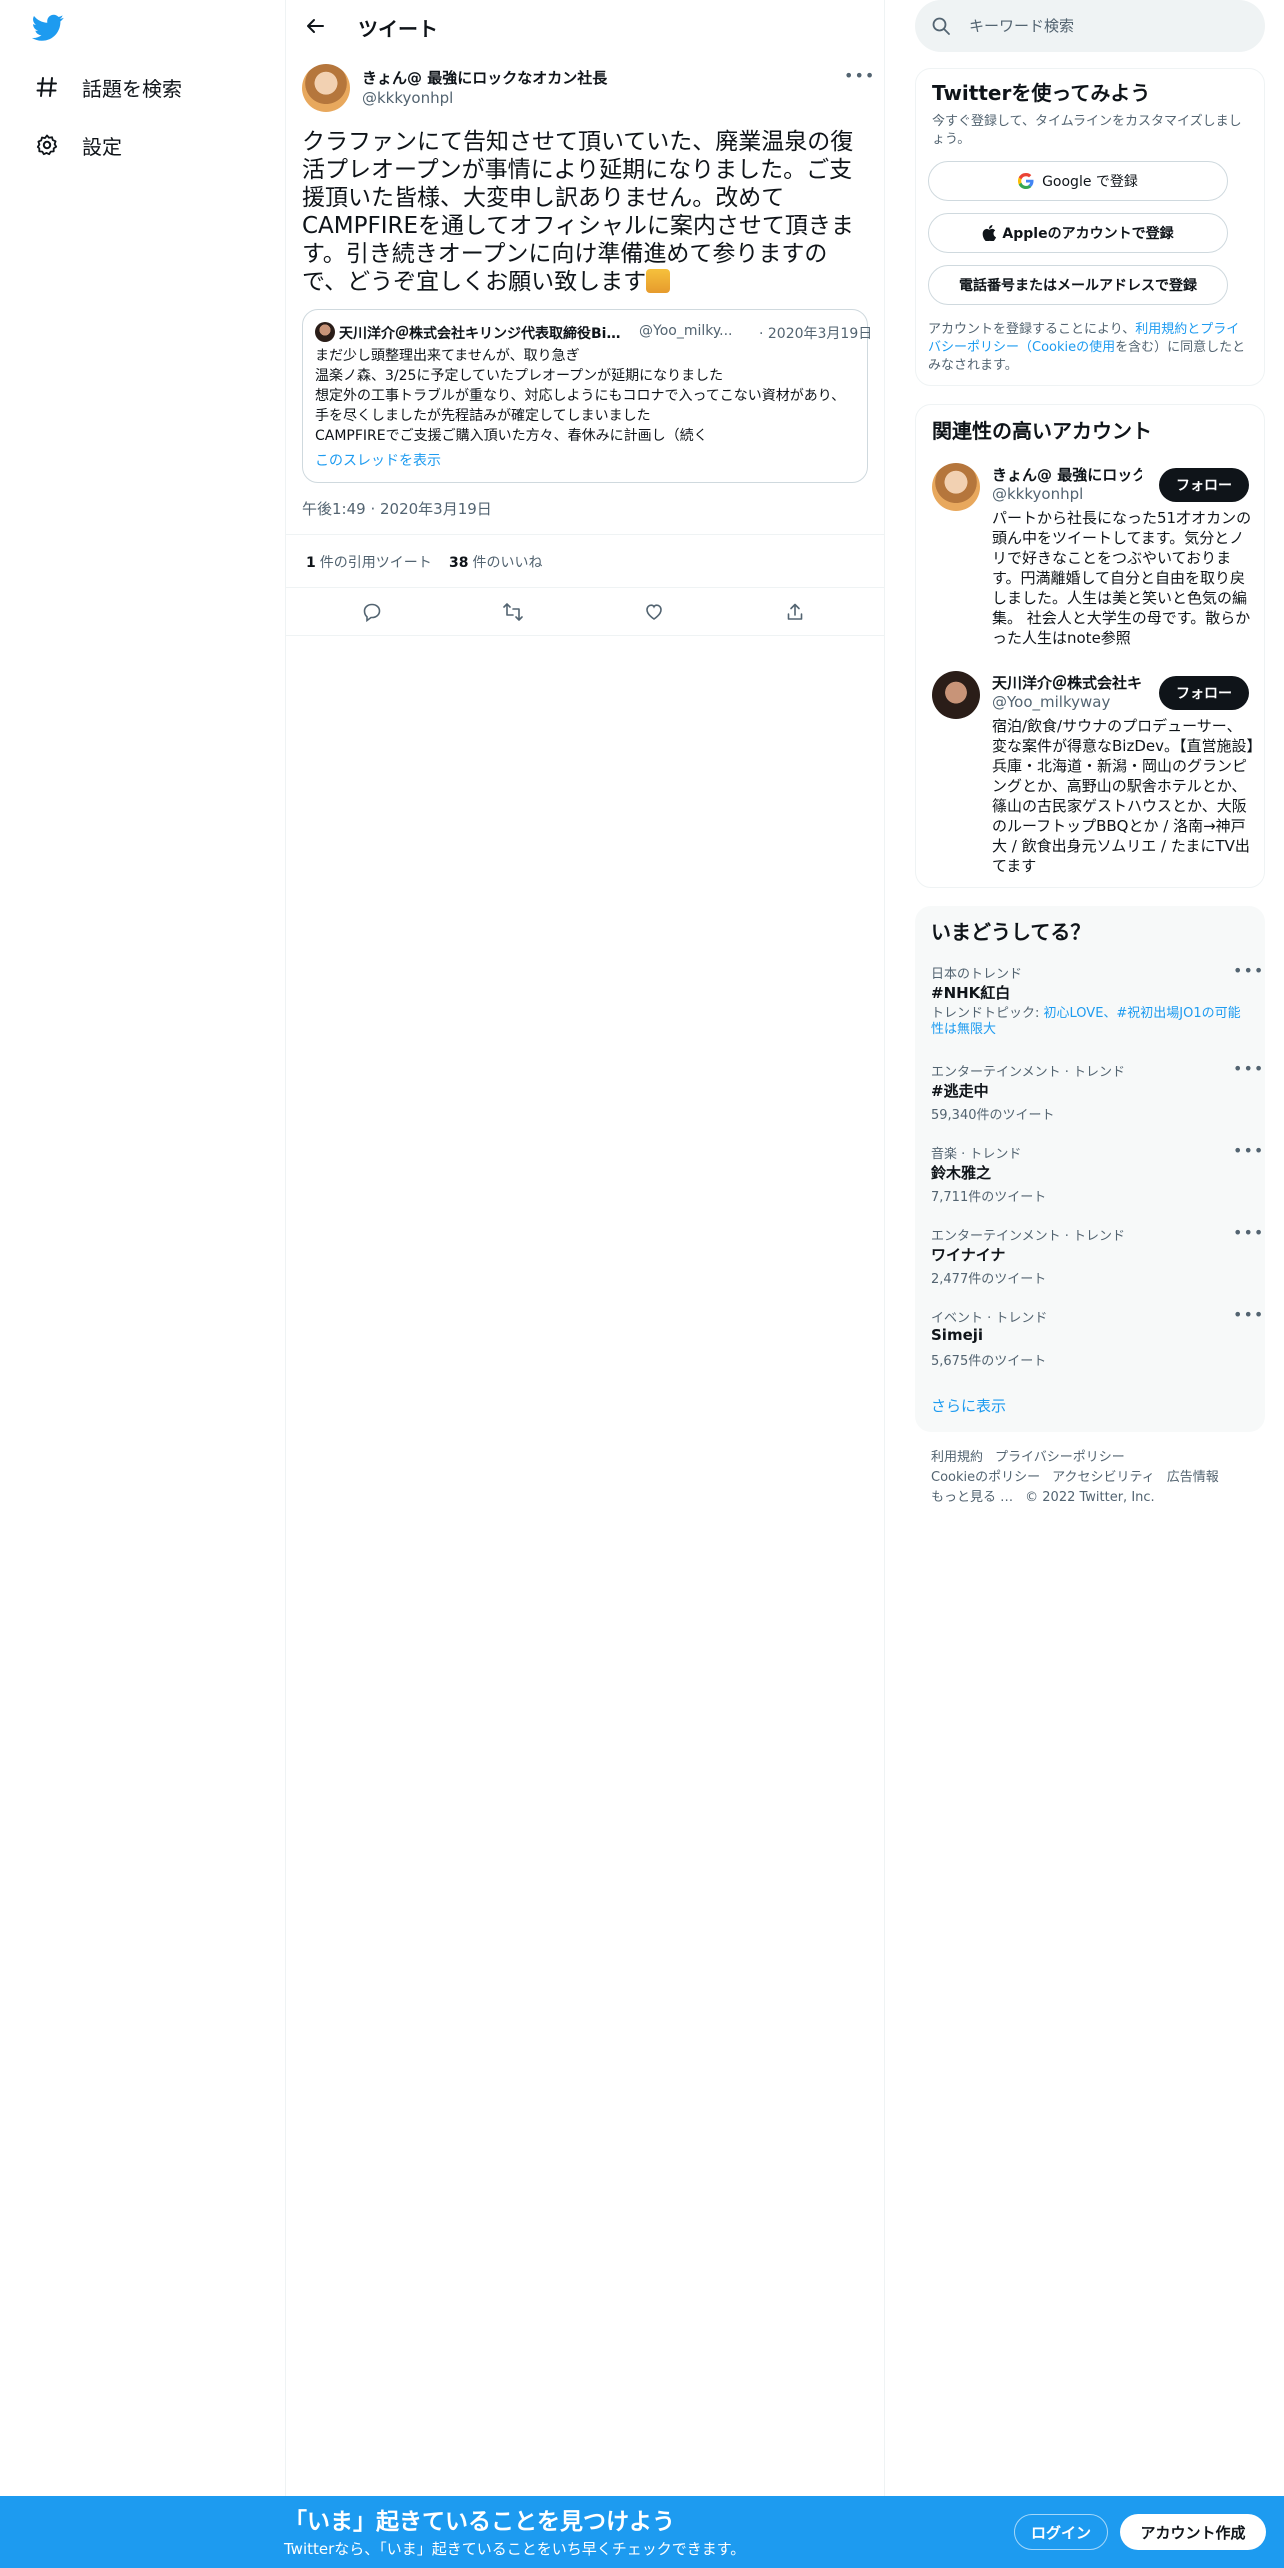 Image resolution: width=1284 pixels, height=2568 pixels. Describe the element at coordinates (1060, 1457) in the screenshot. I see `footer-link: プライバシーポリシー` at that location.